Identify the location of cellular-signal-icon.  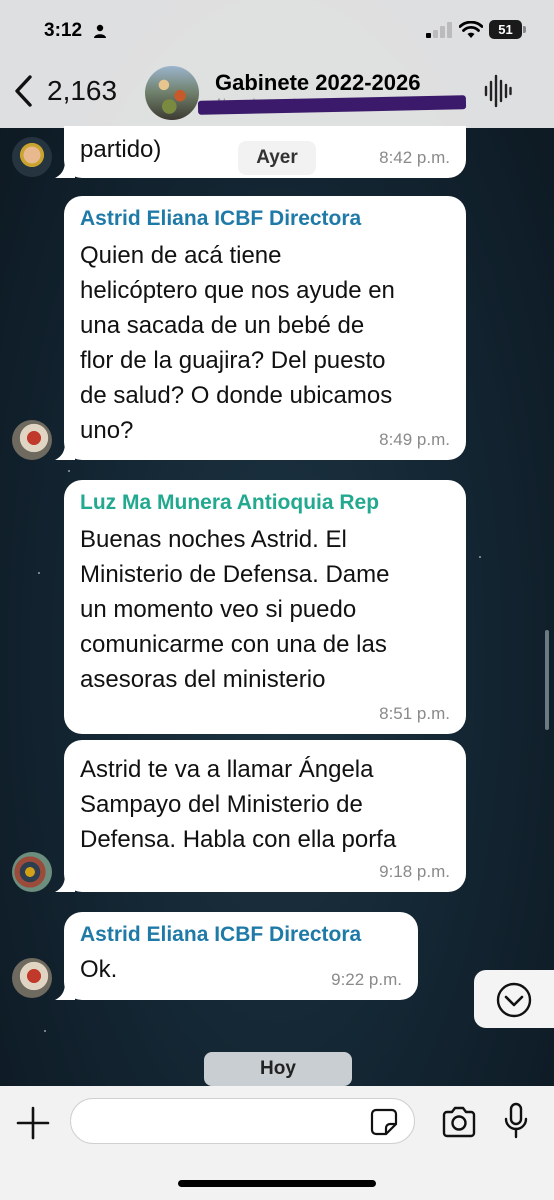
(439, 30).